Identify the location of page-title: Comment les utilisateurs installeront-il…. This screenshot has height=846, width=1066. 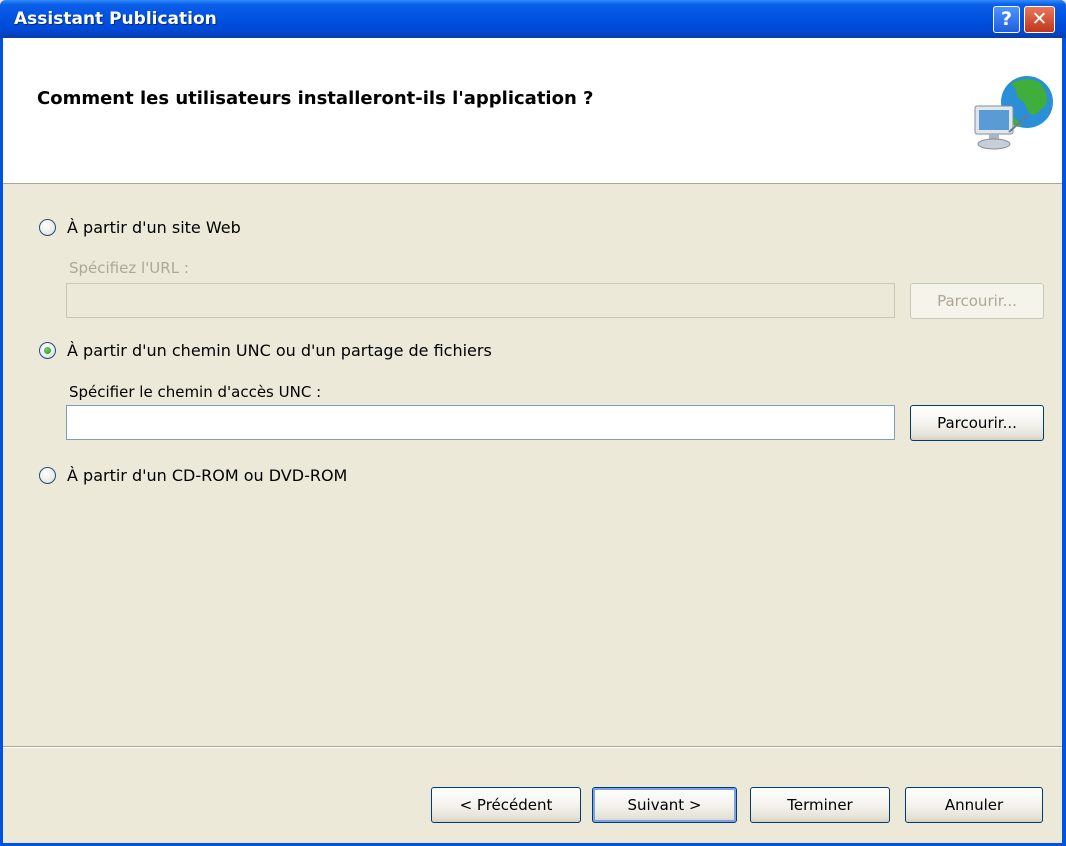
(315, 98).